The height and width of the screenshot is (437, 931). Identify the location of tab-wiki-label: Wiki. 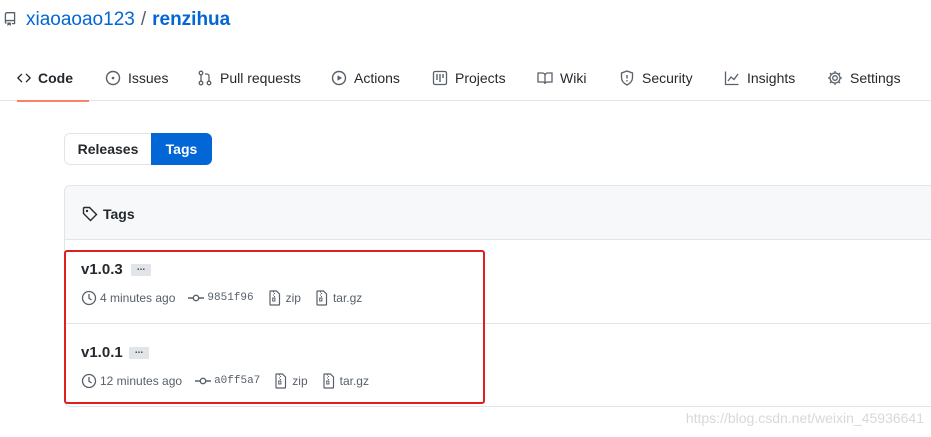
(573, 77).